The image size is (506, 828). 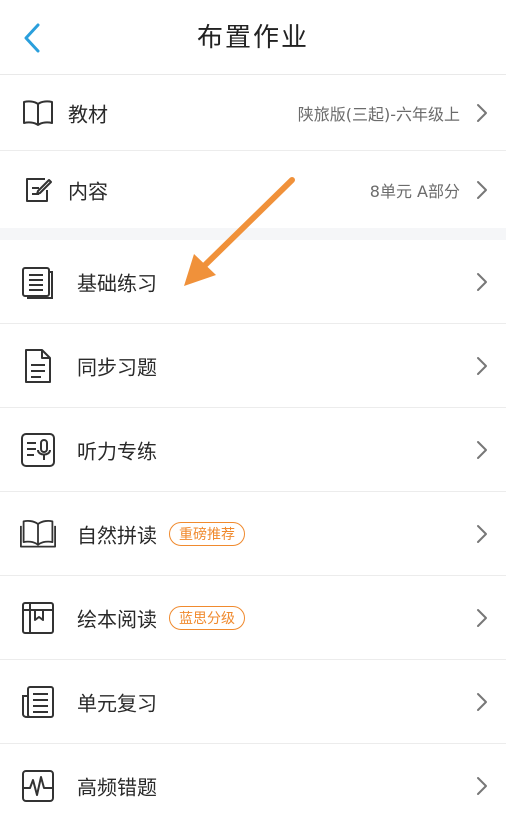 I want to click on task-label: 绘本阅读, so click(x=117, y=619).